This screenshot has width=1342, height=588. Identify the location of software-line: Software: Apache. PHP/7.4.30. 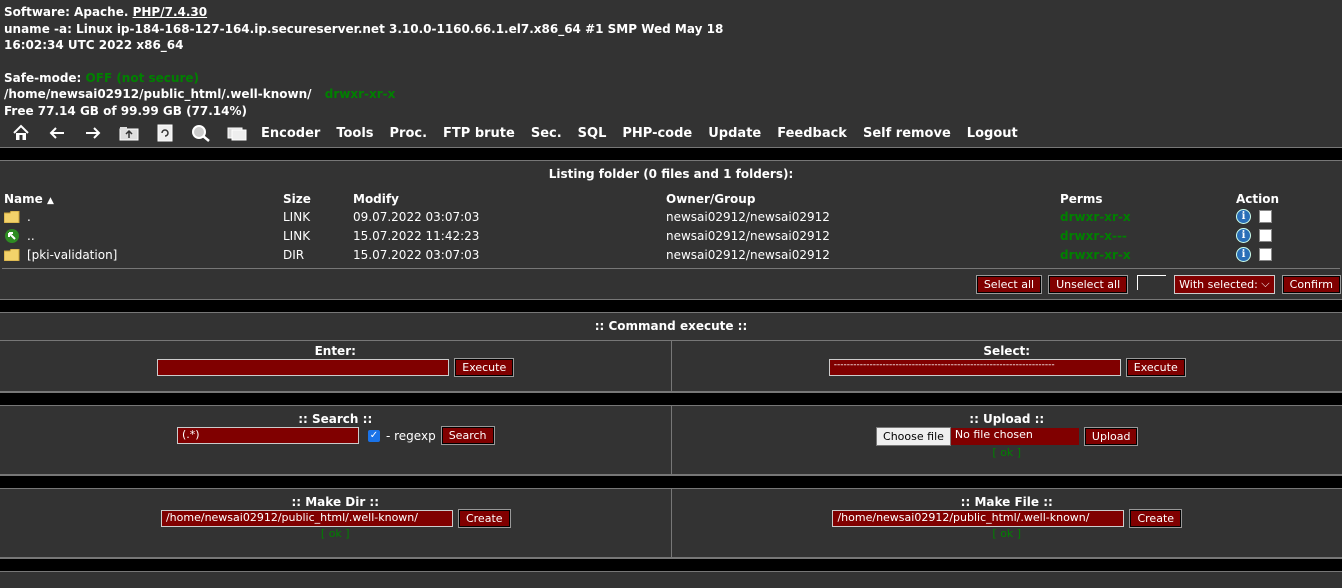
(671, 12).